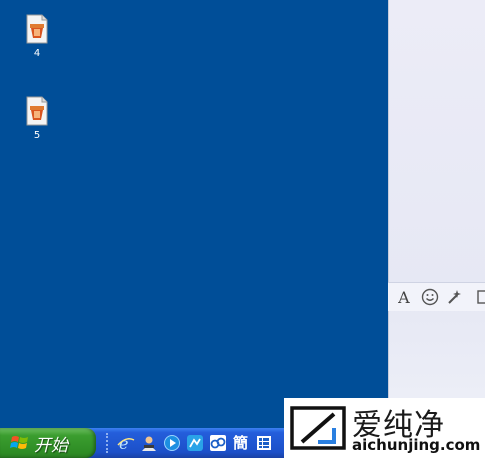 This screenshot has width=485, height=458. I want to click on font-icon: A, so click(404, 297).